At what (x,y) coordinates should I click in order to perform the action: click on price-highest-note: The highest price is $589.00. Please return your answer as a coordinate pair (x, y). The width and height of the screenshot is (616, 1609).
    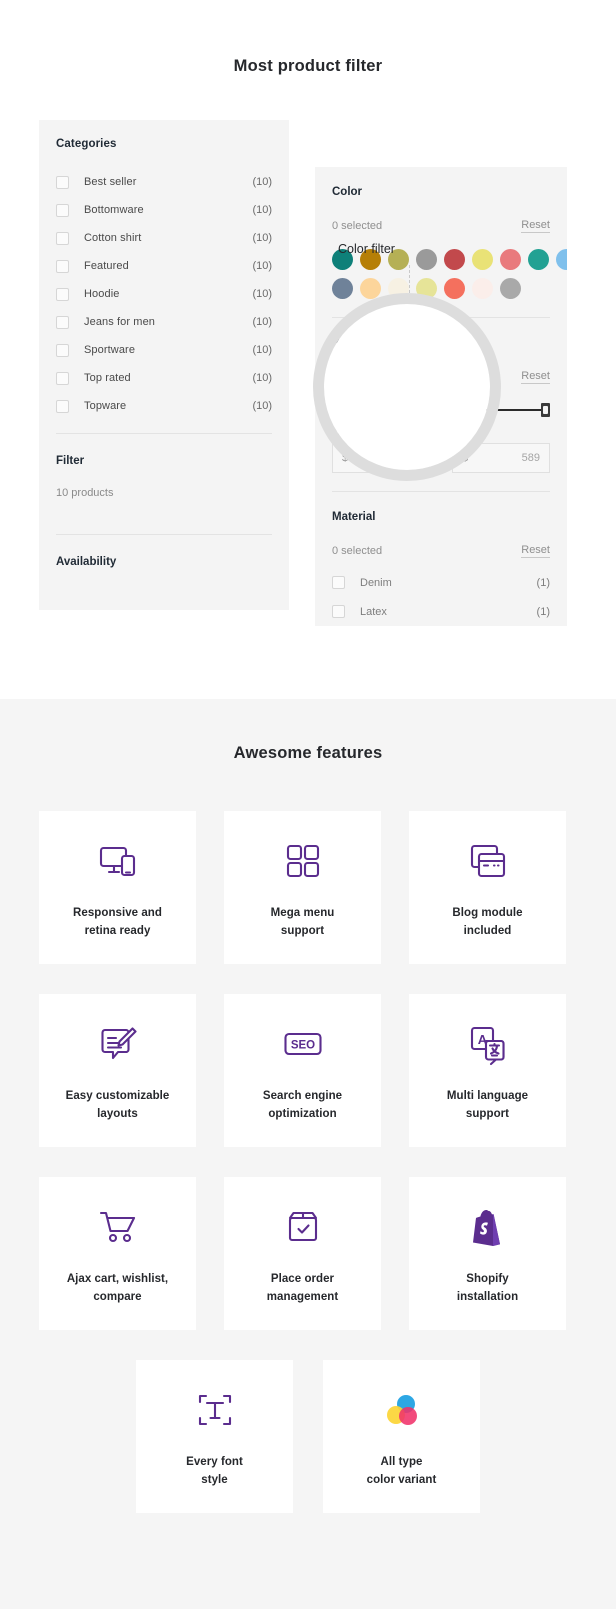
    Looking at the image, I should click on (401, 377).